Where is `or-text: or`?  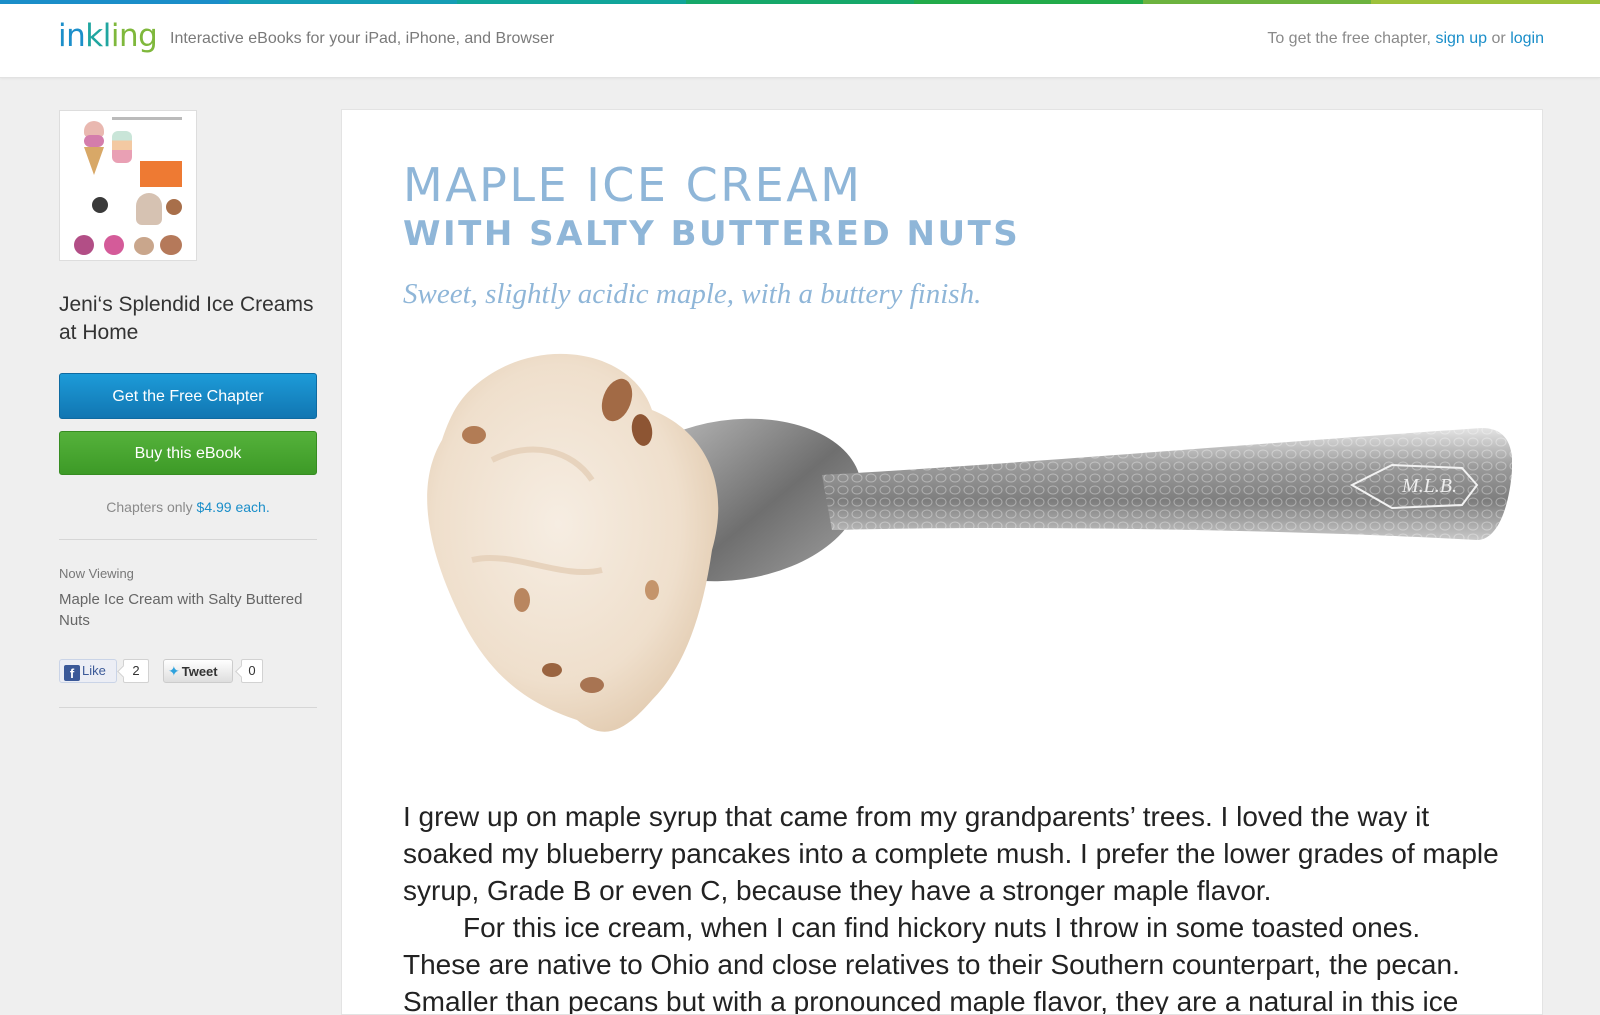
or-text: or is located at coordinates (1498, 38).